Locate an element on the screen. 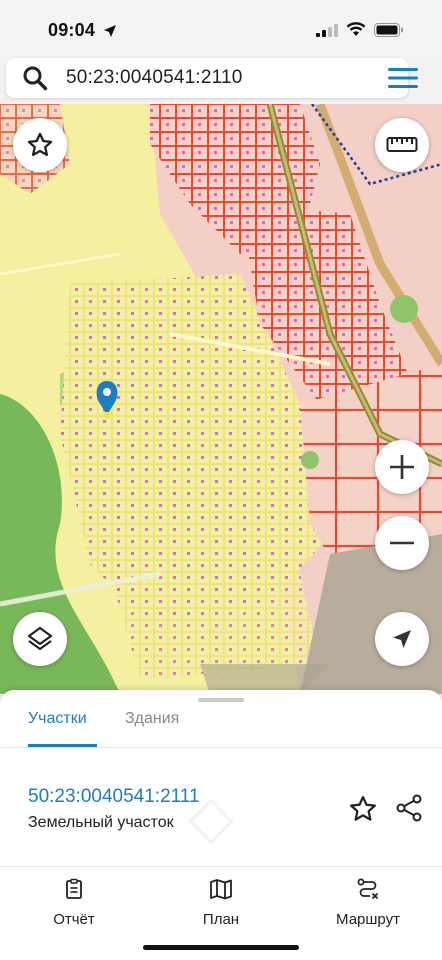 The height and width of the screenshot is (960, 442). route-icon is located at coordinates (368, 889).